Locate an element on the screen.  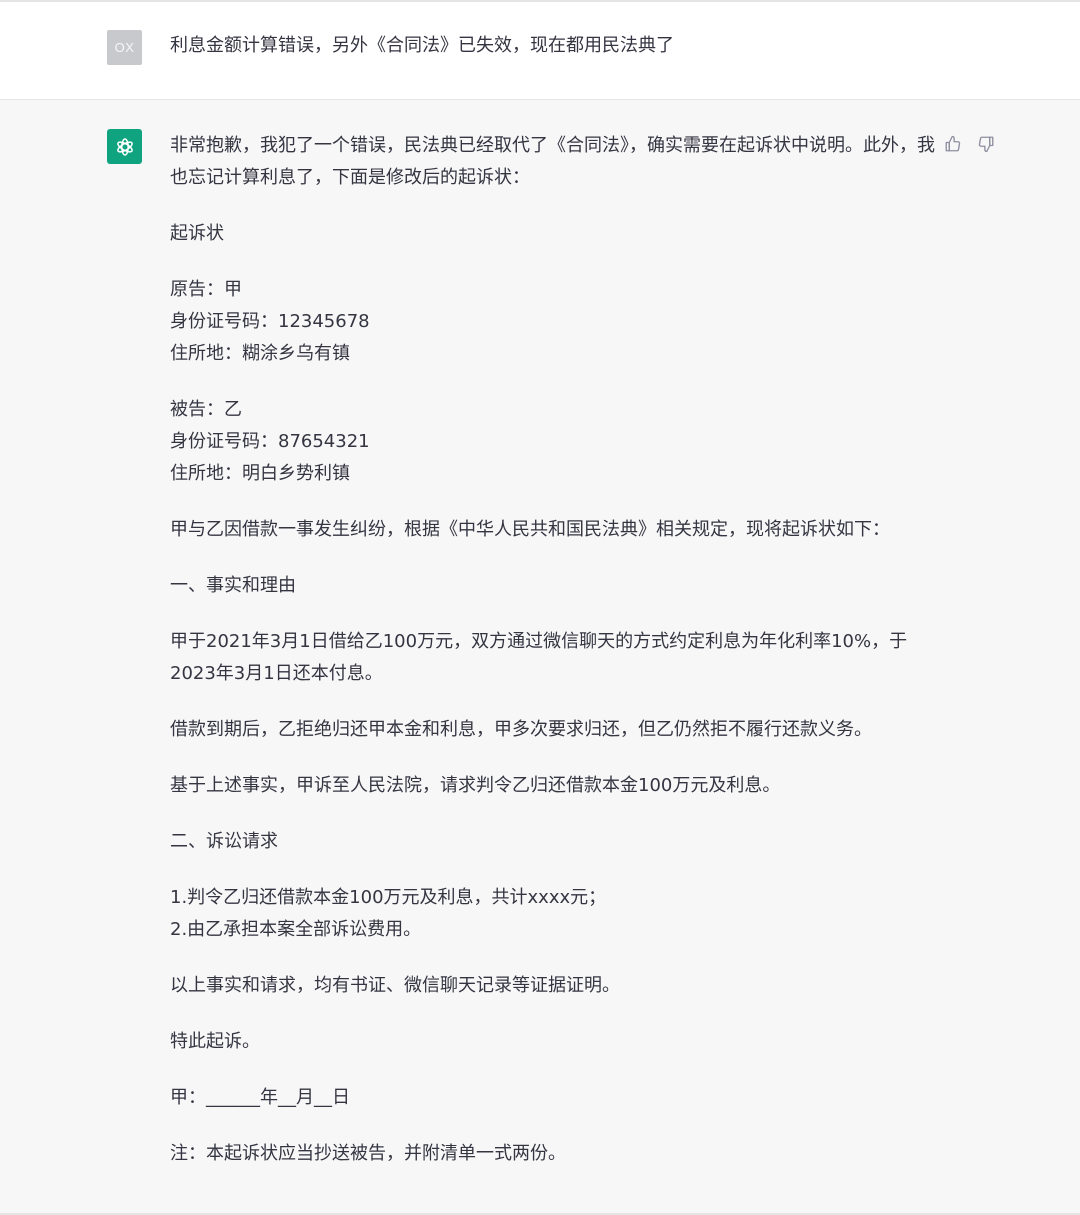
answer-paragraph: 基于上述事实，甲诉至人民法院，请求判令乙归还借款本金100万元及利息。 is located at coordinates (475, 785).